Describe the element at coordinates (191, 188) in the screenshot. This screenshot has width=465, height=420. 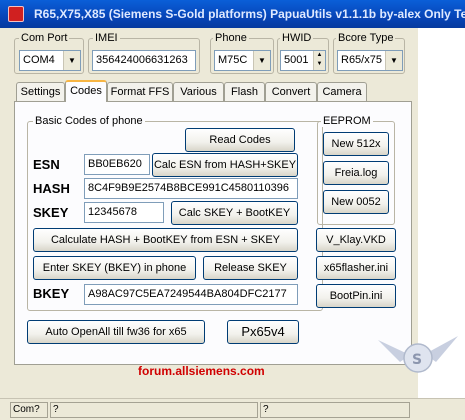
I see `hash-field: 8C4F9B9E2574B8BCE991C4580110396` at that location.